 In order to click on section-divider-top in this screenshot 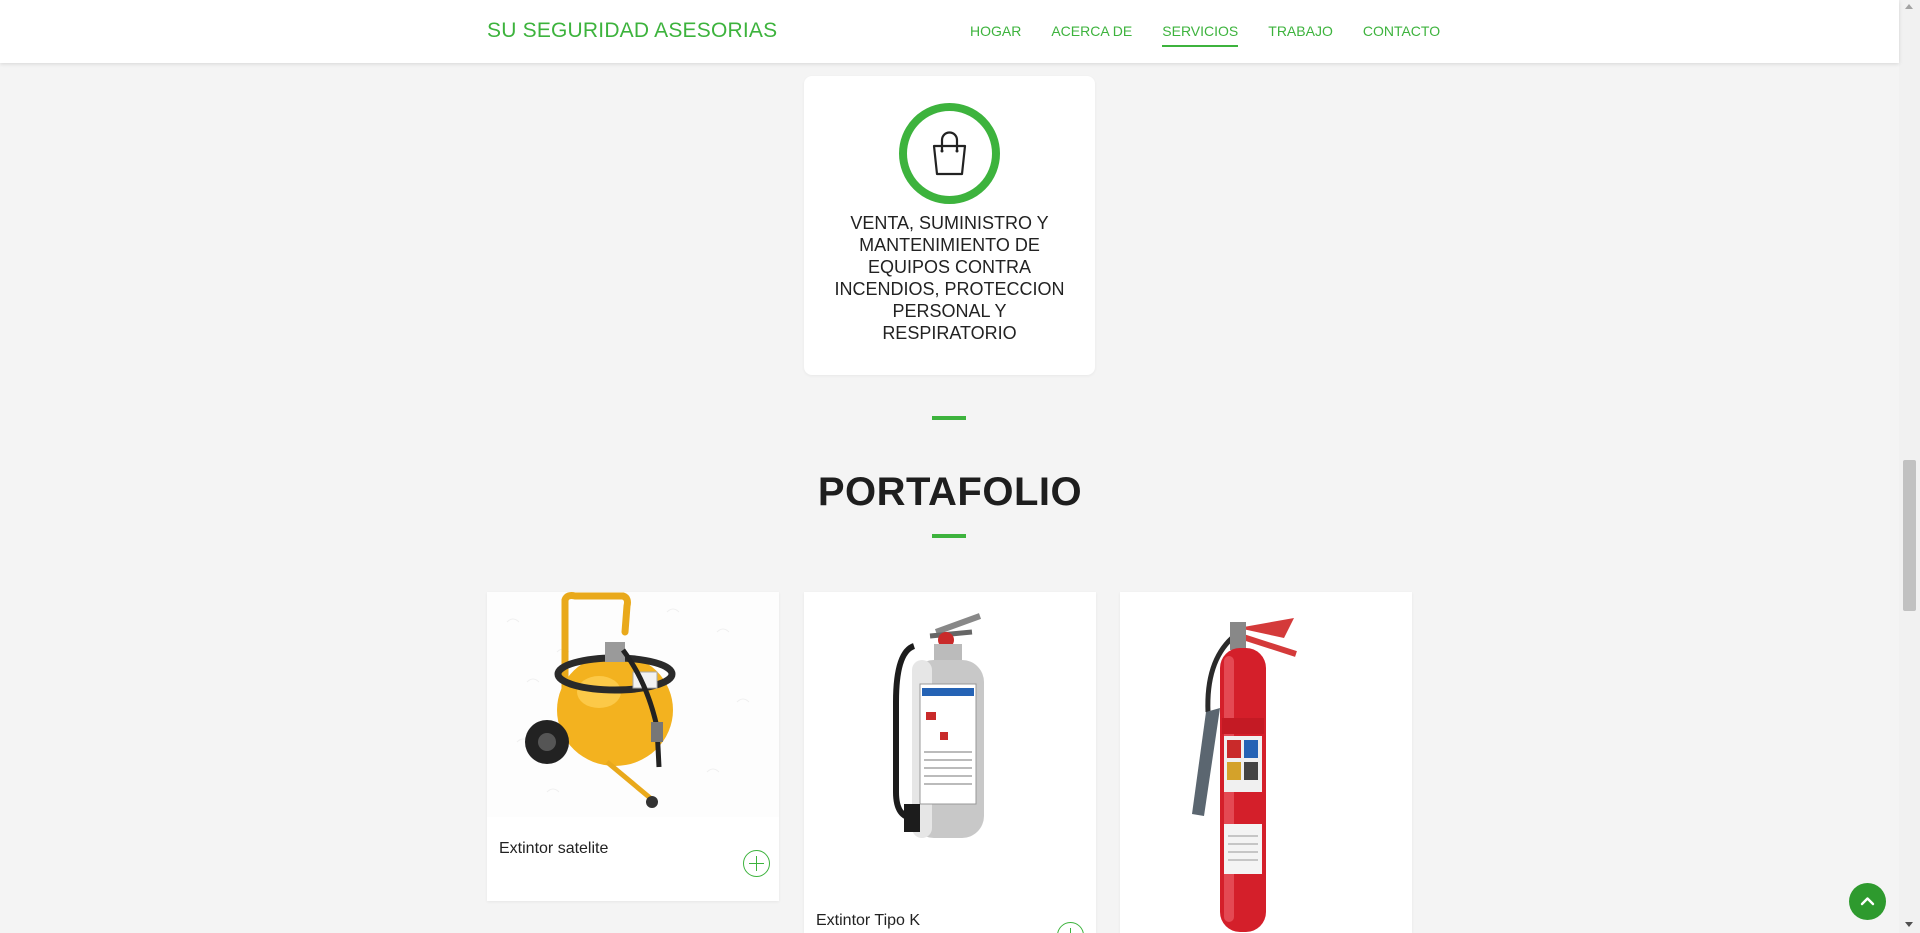, I will do `click(949, 418)`.